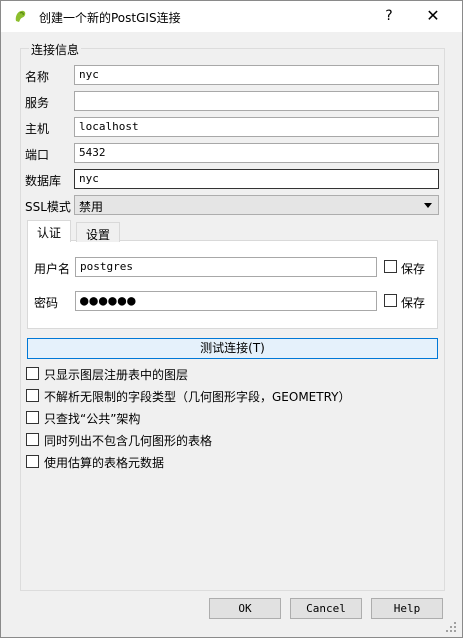 The image size is (463, 638). Describe the element at coordinates (226, 301) in the screenshot. I see `password-input: ●●●●●●` at that location.